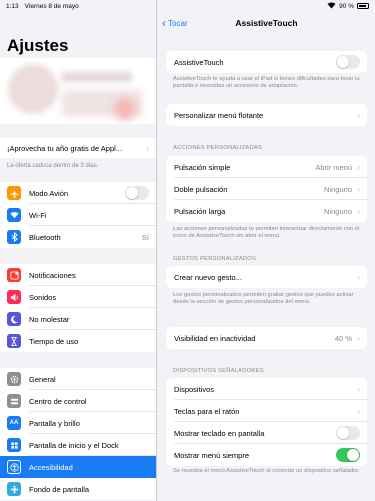  What do you see at coordinates (266, 167) in the screenshot?
I see `single-tap-row: Pulsación simple Abrir menú ›` at bounding box center [266, 167].